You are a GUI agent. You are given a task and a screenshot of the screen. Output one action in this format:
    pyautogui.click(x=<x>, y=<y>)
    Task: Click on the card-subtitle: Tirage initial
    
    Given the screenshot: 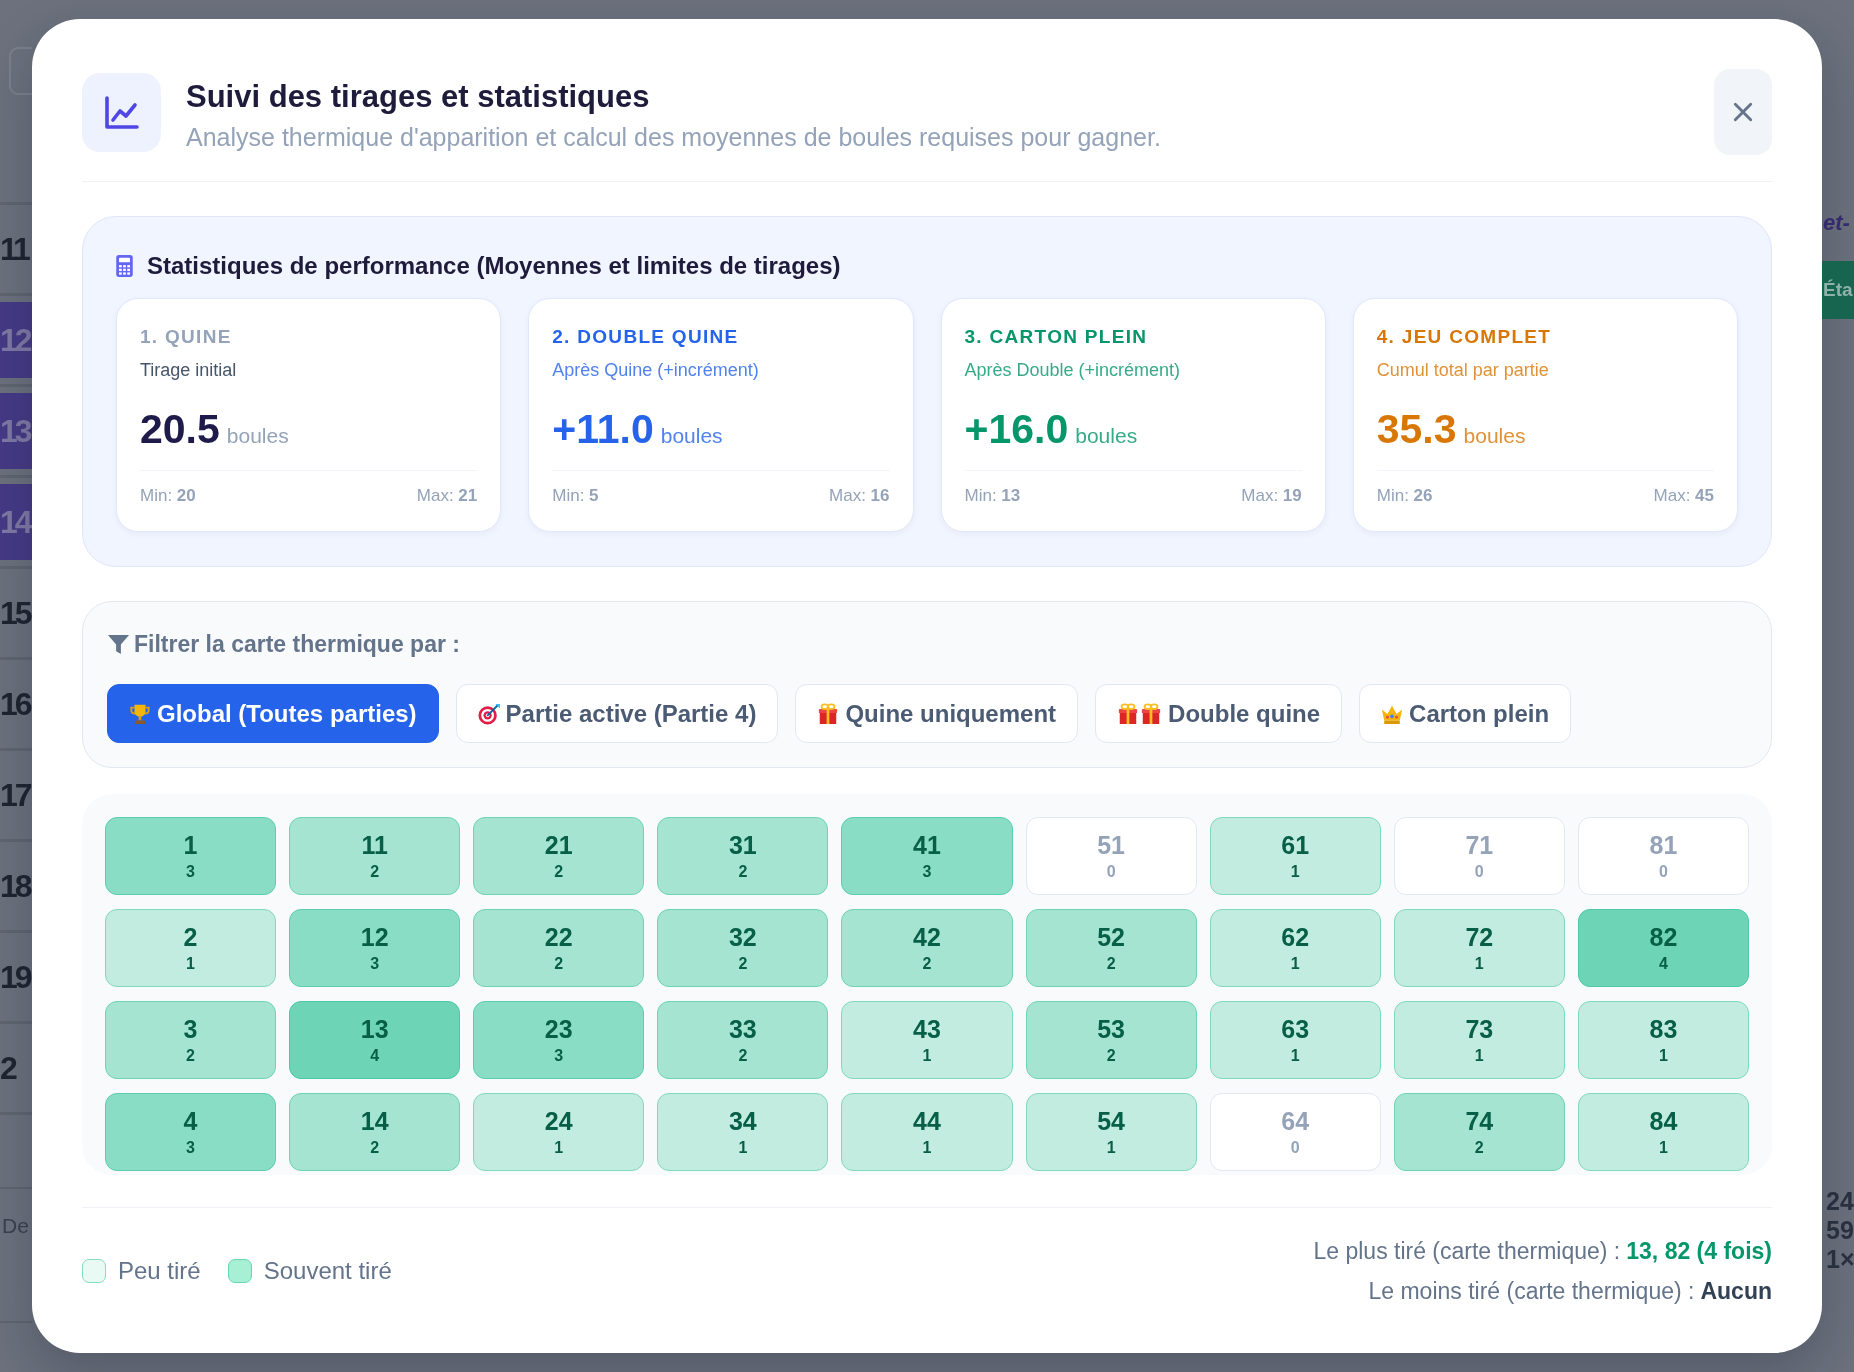 What is the action you would take?
    pyautogui.click(x=188, y=370)
    